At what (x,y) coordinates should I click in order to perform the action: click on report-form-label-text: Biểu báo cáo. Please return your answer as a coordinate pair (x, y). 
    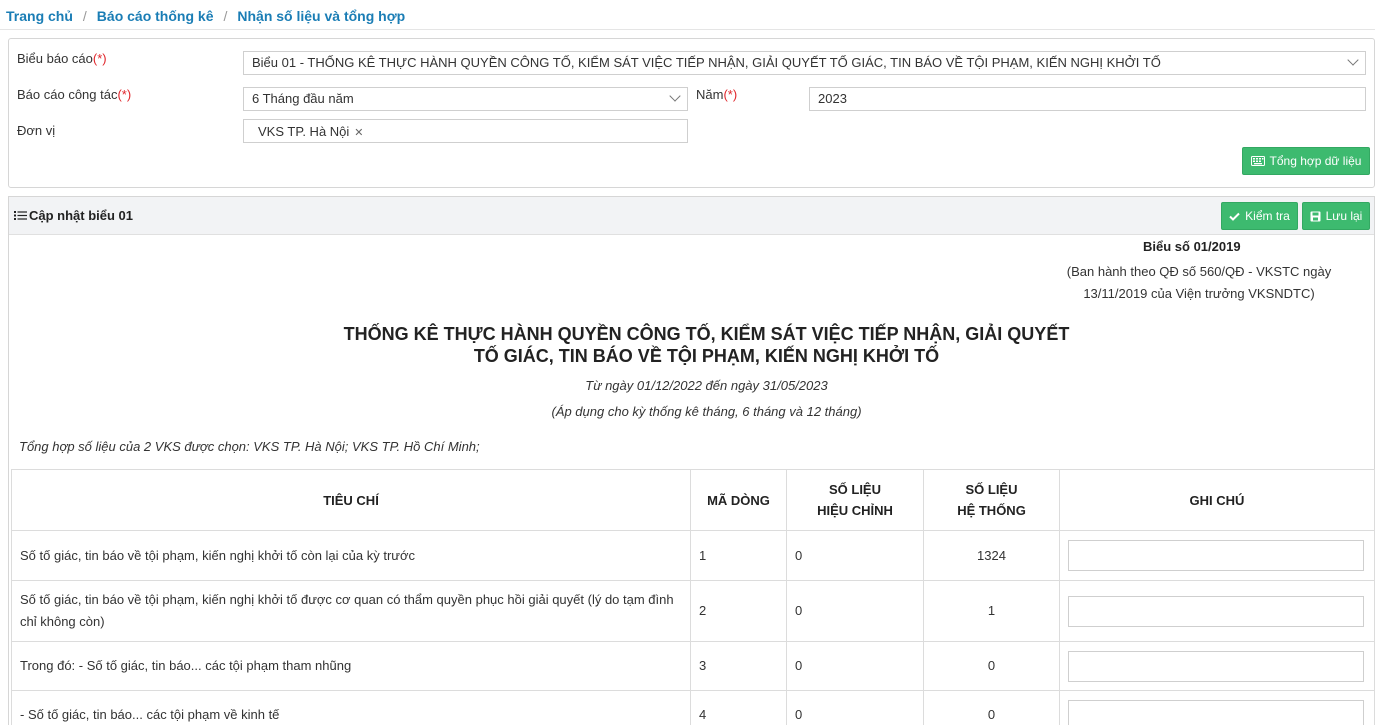
    Looking at the image, I should click on (55, 58).